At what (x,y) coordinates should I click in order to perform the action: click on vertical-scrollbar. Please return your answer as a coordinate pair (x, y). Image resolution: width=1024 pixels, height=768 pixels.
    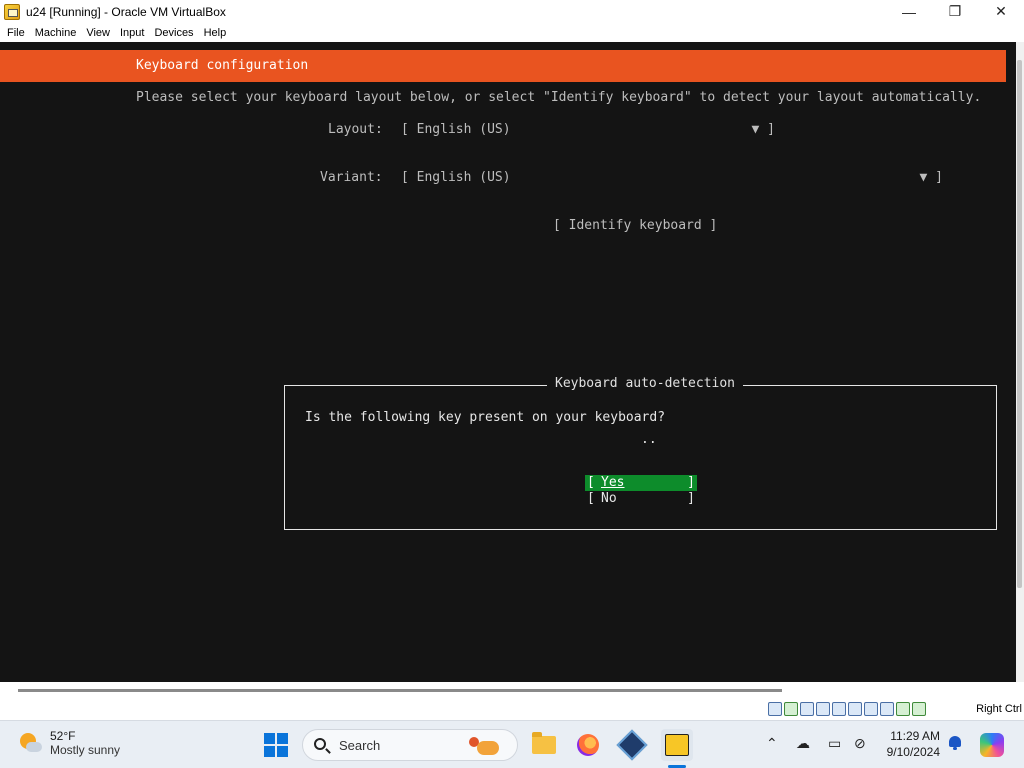
    Looking at the image, I should click on (1020, 362).